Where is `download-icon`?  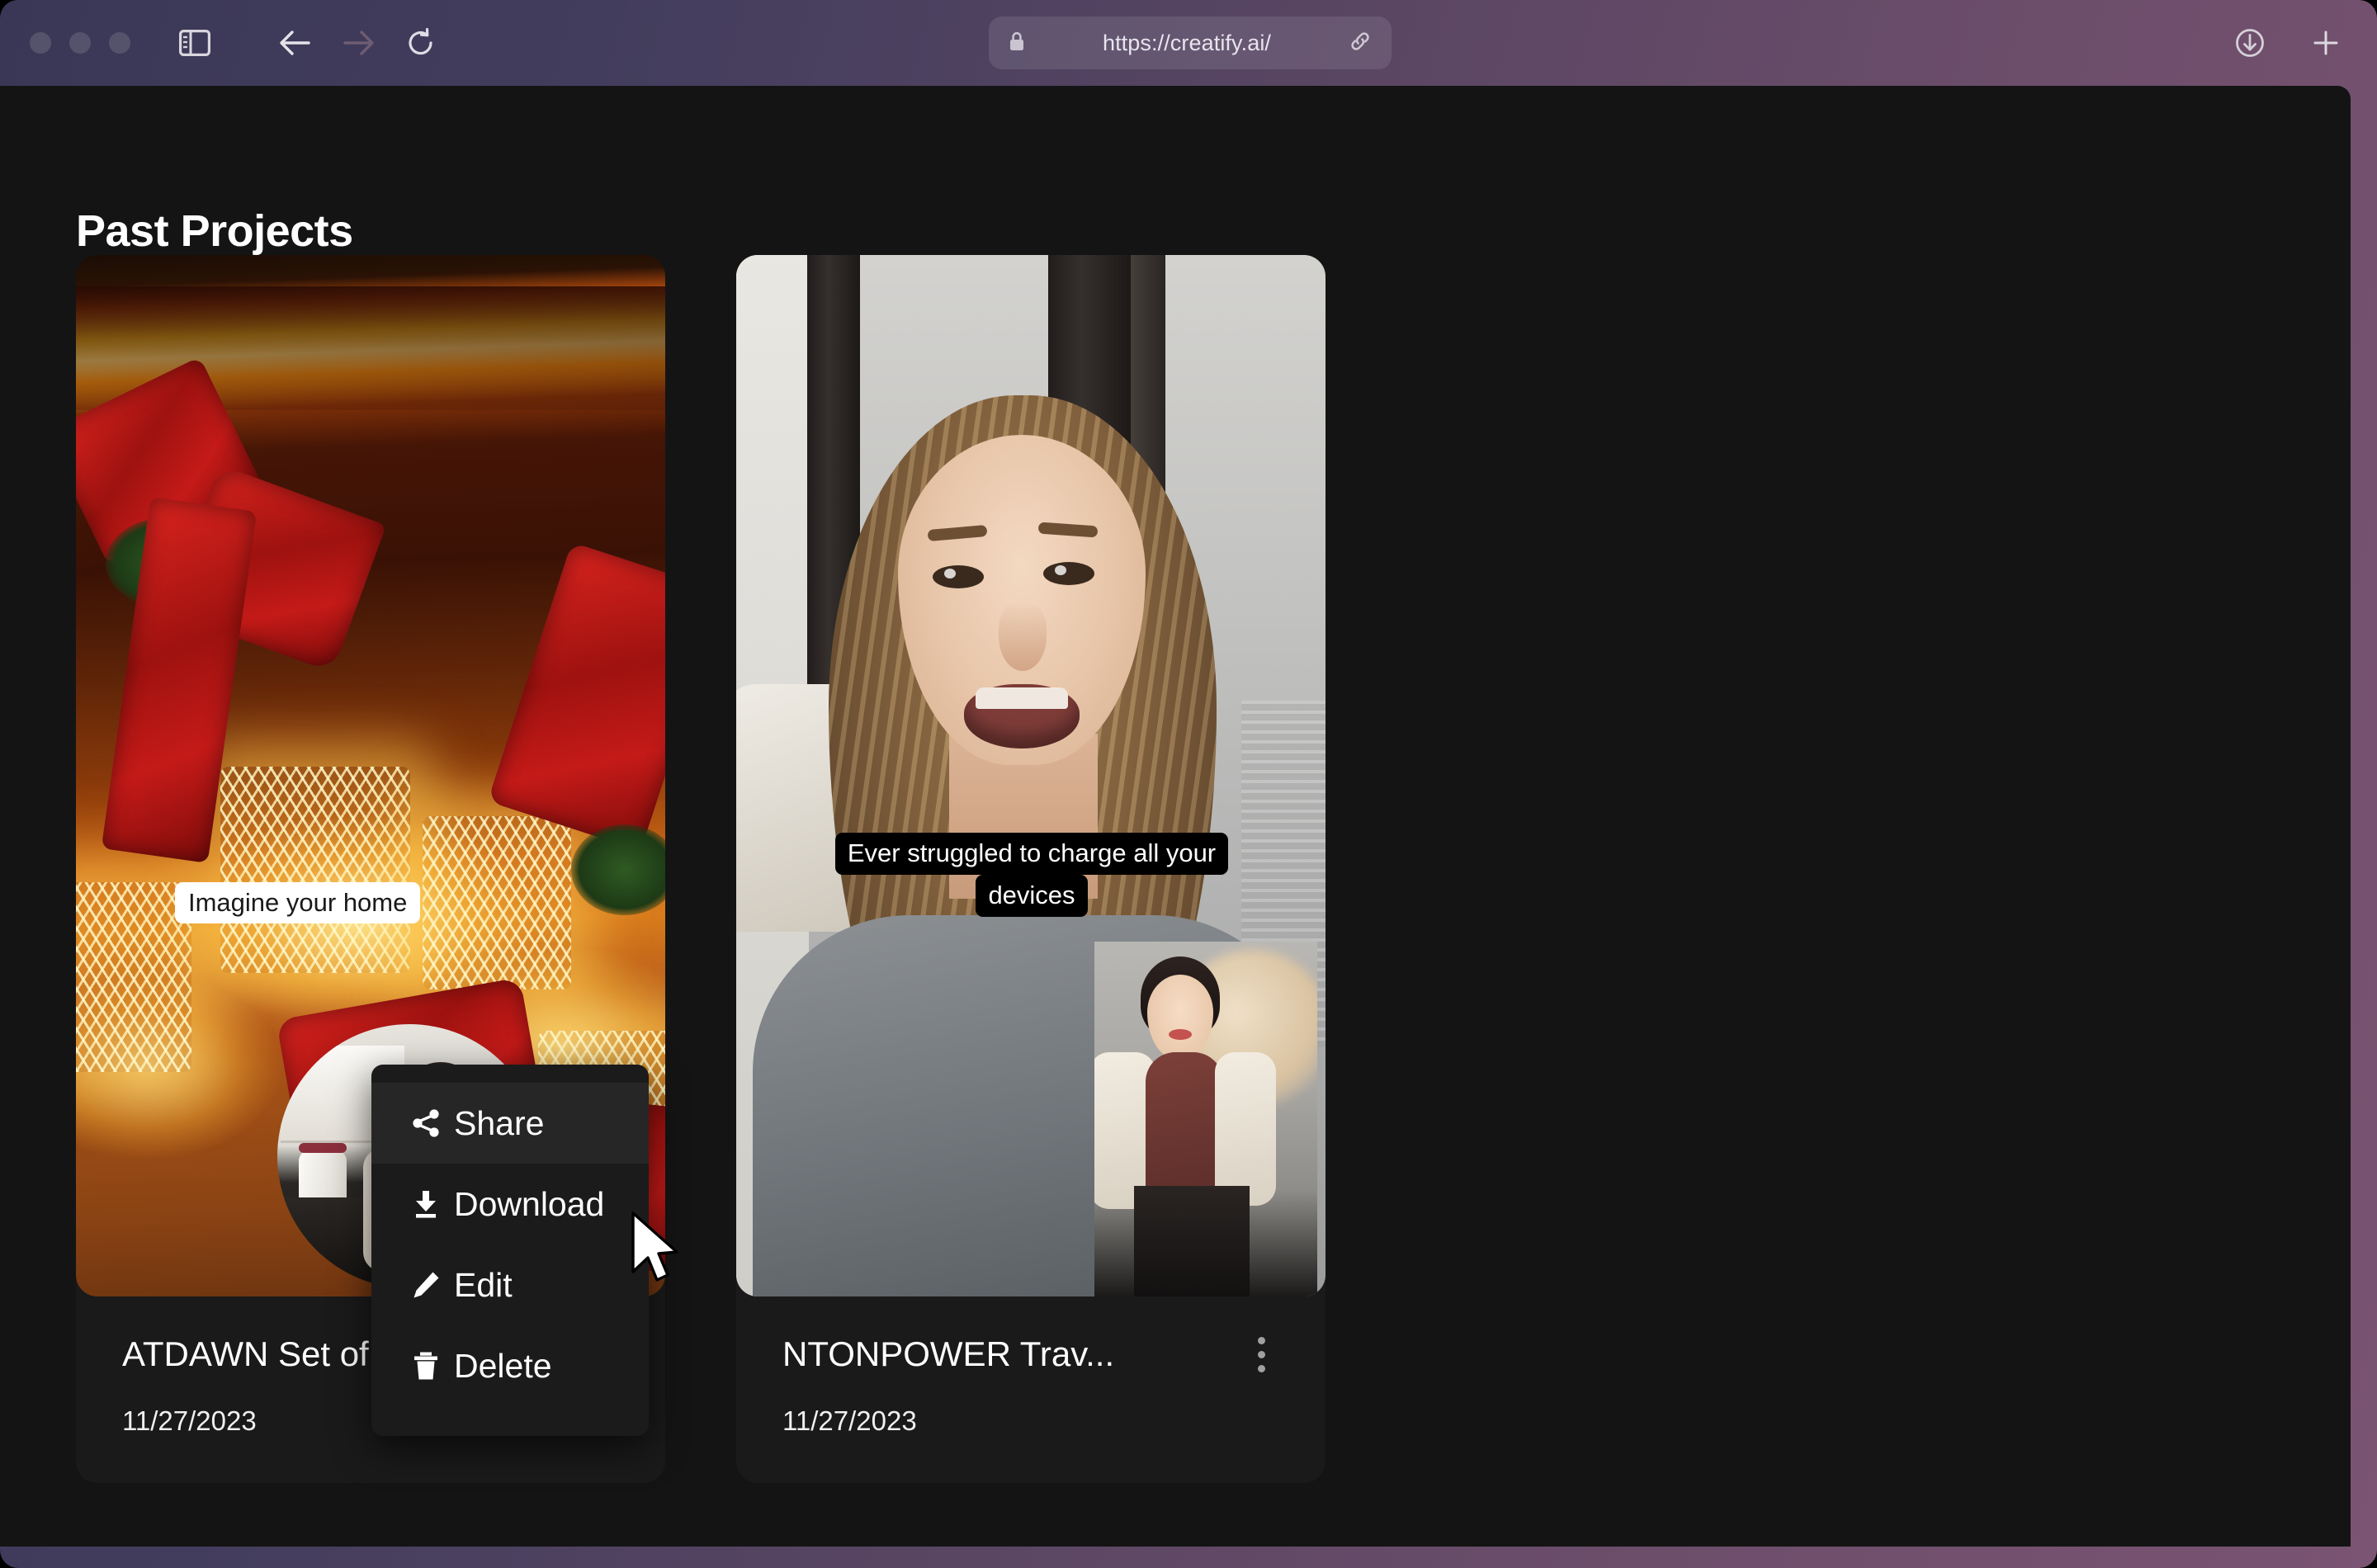 download-icon is located at coordinates (426, 1204).